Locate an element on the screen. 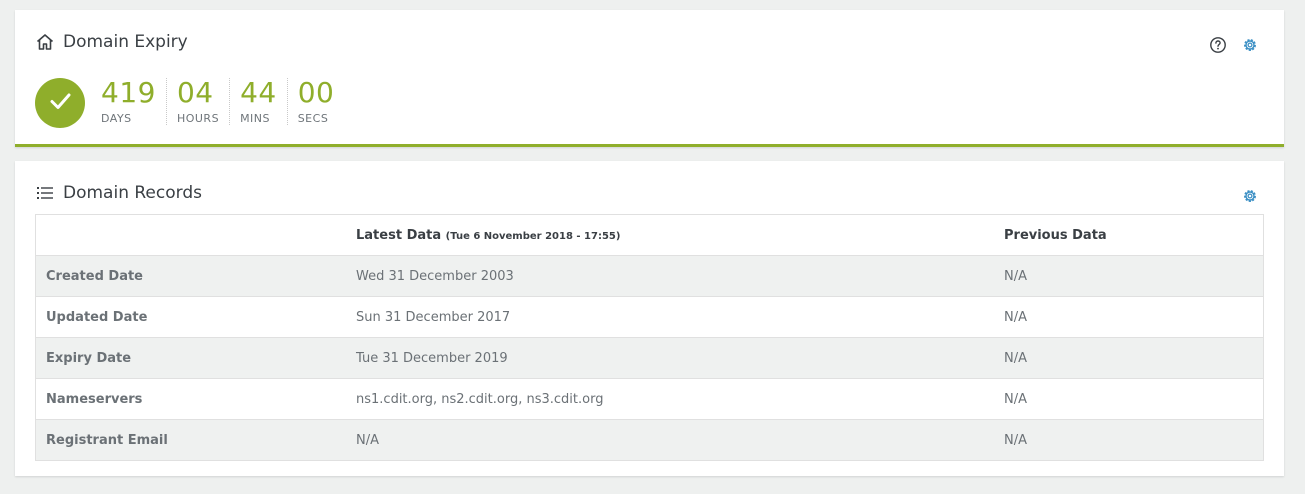 The width and height of the screenshot is (1305, 494). home-icon is located at coordinates (45, 42).